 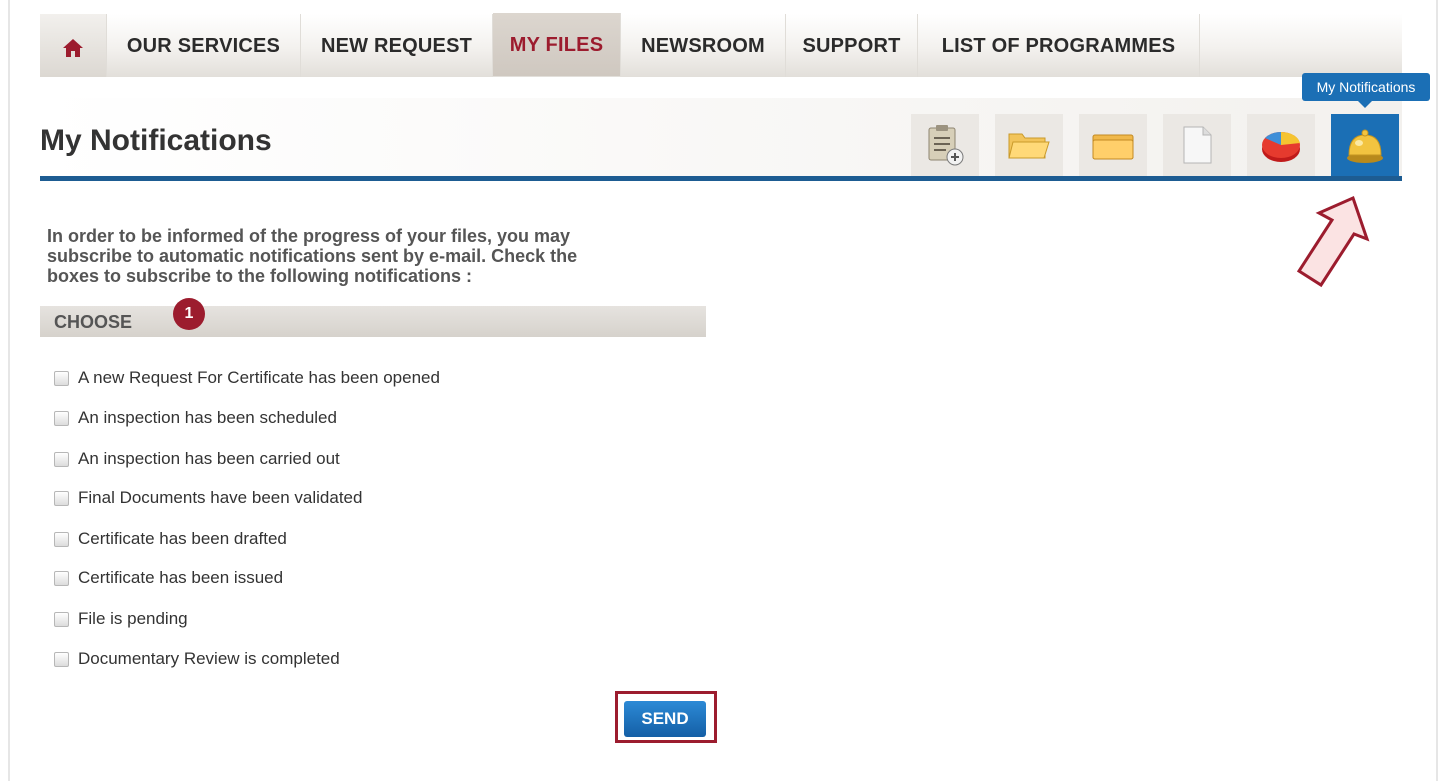 I want to click on option-label: Certificate has been drafted, so click(x=182, y=538).